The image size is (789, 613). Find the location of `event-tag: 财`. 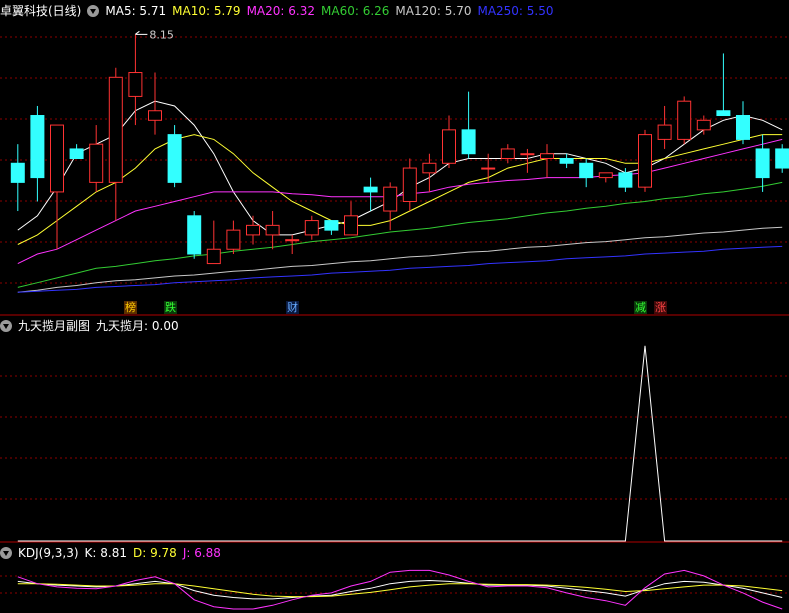

event-tag: 财 is located at coordinates (292, 307).